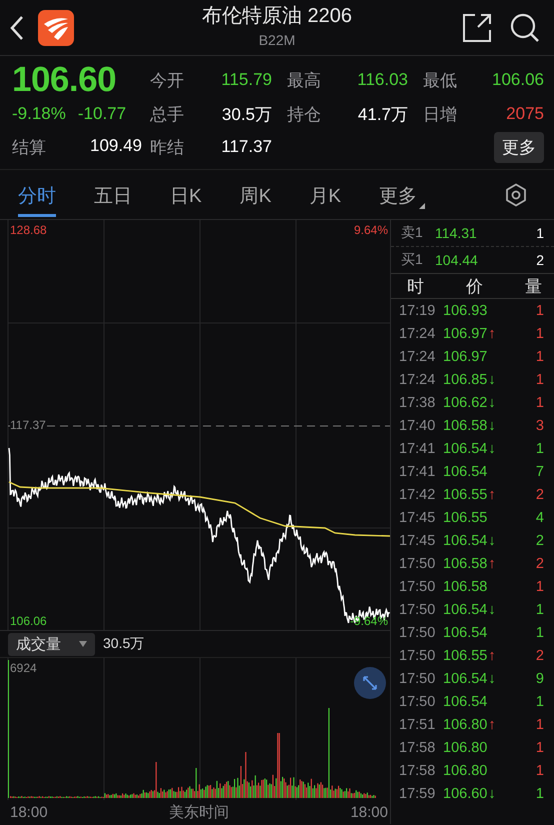 Image resolution: width=554 pixels, height=825 pixels. I want to click on reference-price-label: 117.37, so click(28, 425).